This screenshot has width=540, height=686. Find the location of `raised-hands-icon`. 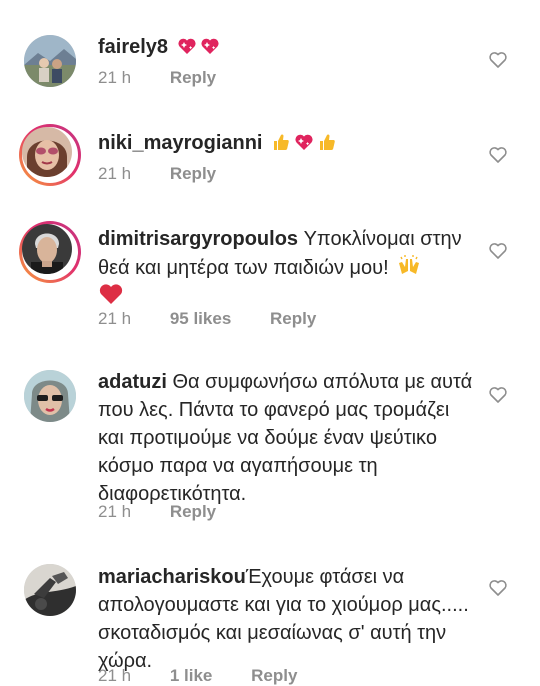

raised-hands-icon is located at coordinates (409, 264).